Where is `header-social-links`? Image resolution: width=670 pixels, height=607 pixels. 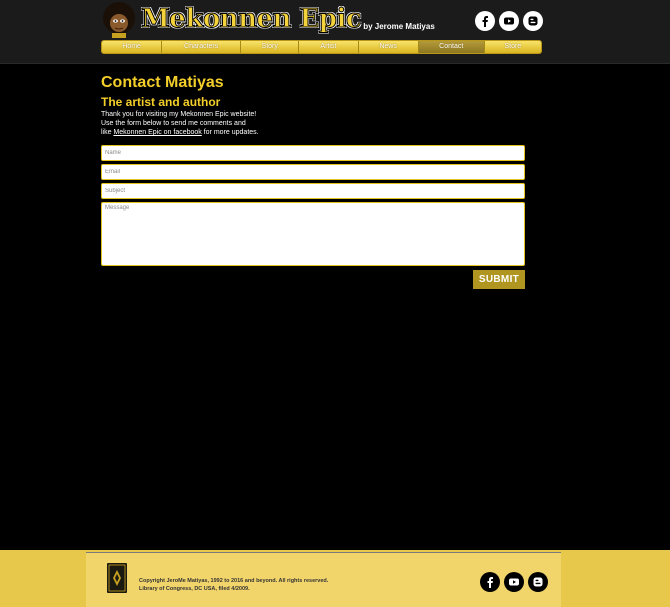 header-social-links is located at coordinates (509, 21).